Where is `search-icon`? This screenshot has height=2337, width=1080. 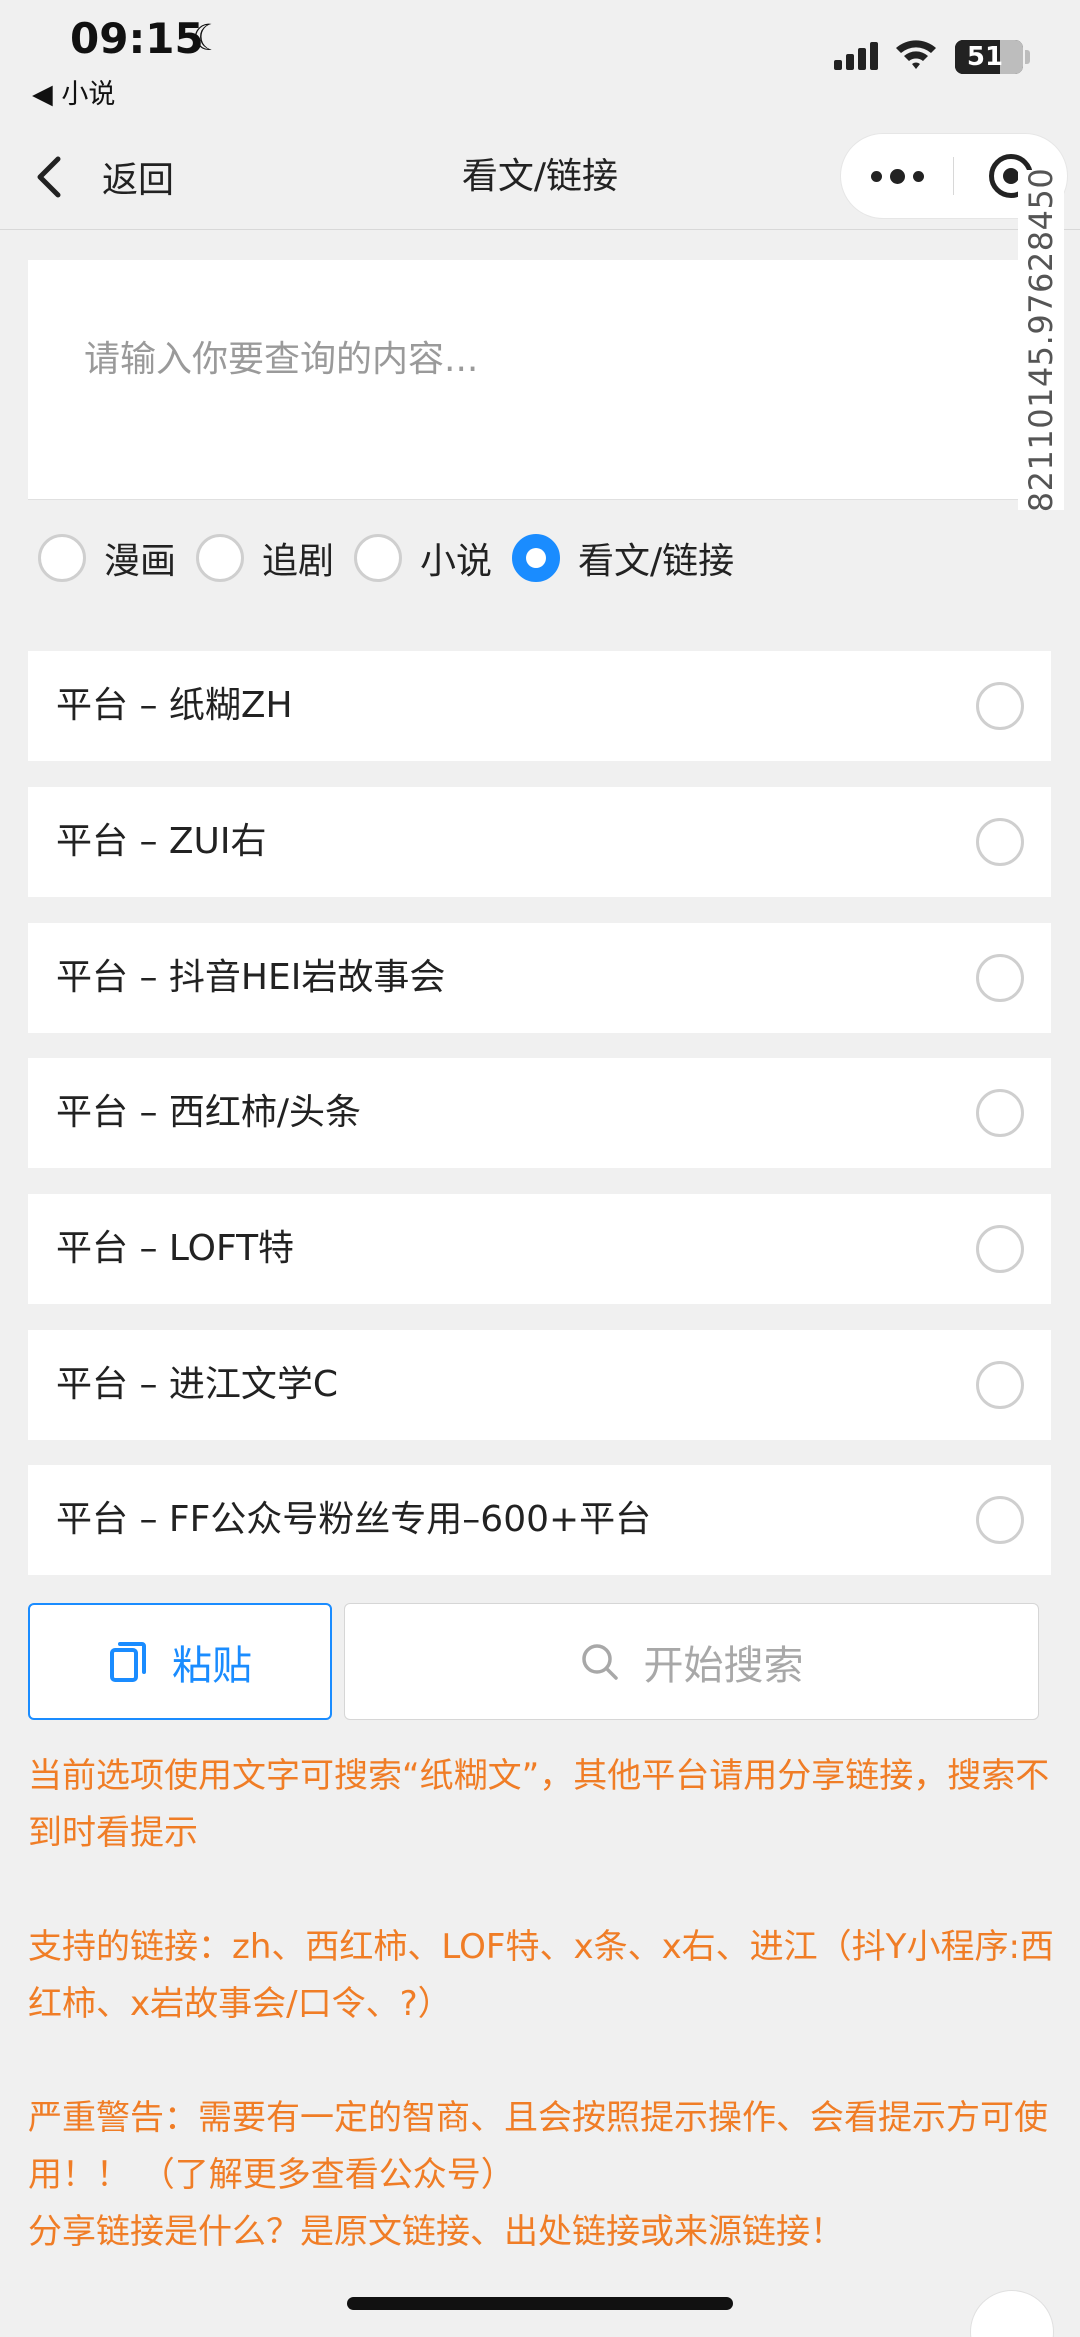 search-icon is located at coordinates (599, 1661).